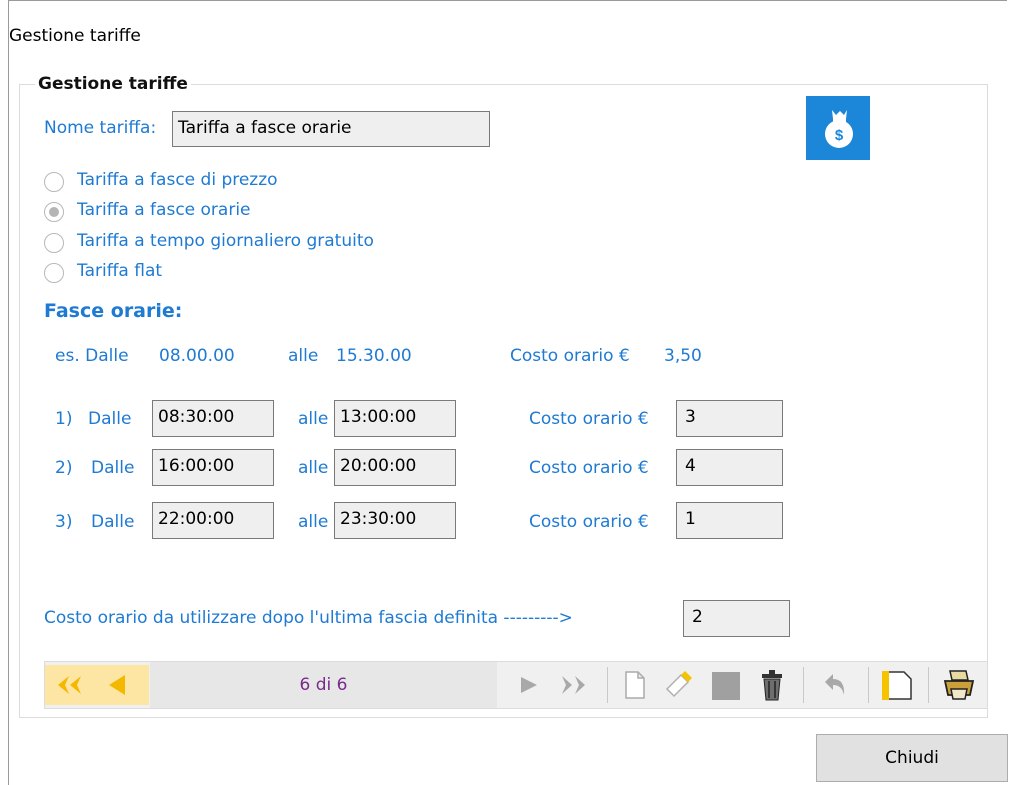  Describe the element at coordinates (570, 356) in the screenshot. I see `example-cost-label: Costo orario €` at that location.